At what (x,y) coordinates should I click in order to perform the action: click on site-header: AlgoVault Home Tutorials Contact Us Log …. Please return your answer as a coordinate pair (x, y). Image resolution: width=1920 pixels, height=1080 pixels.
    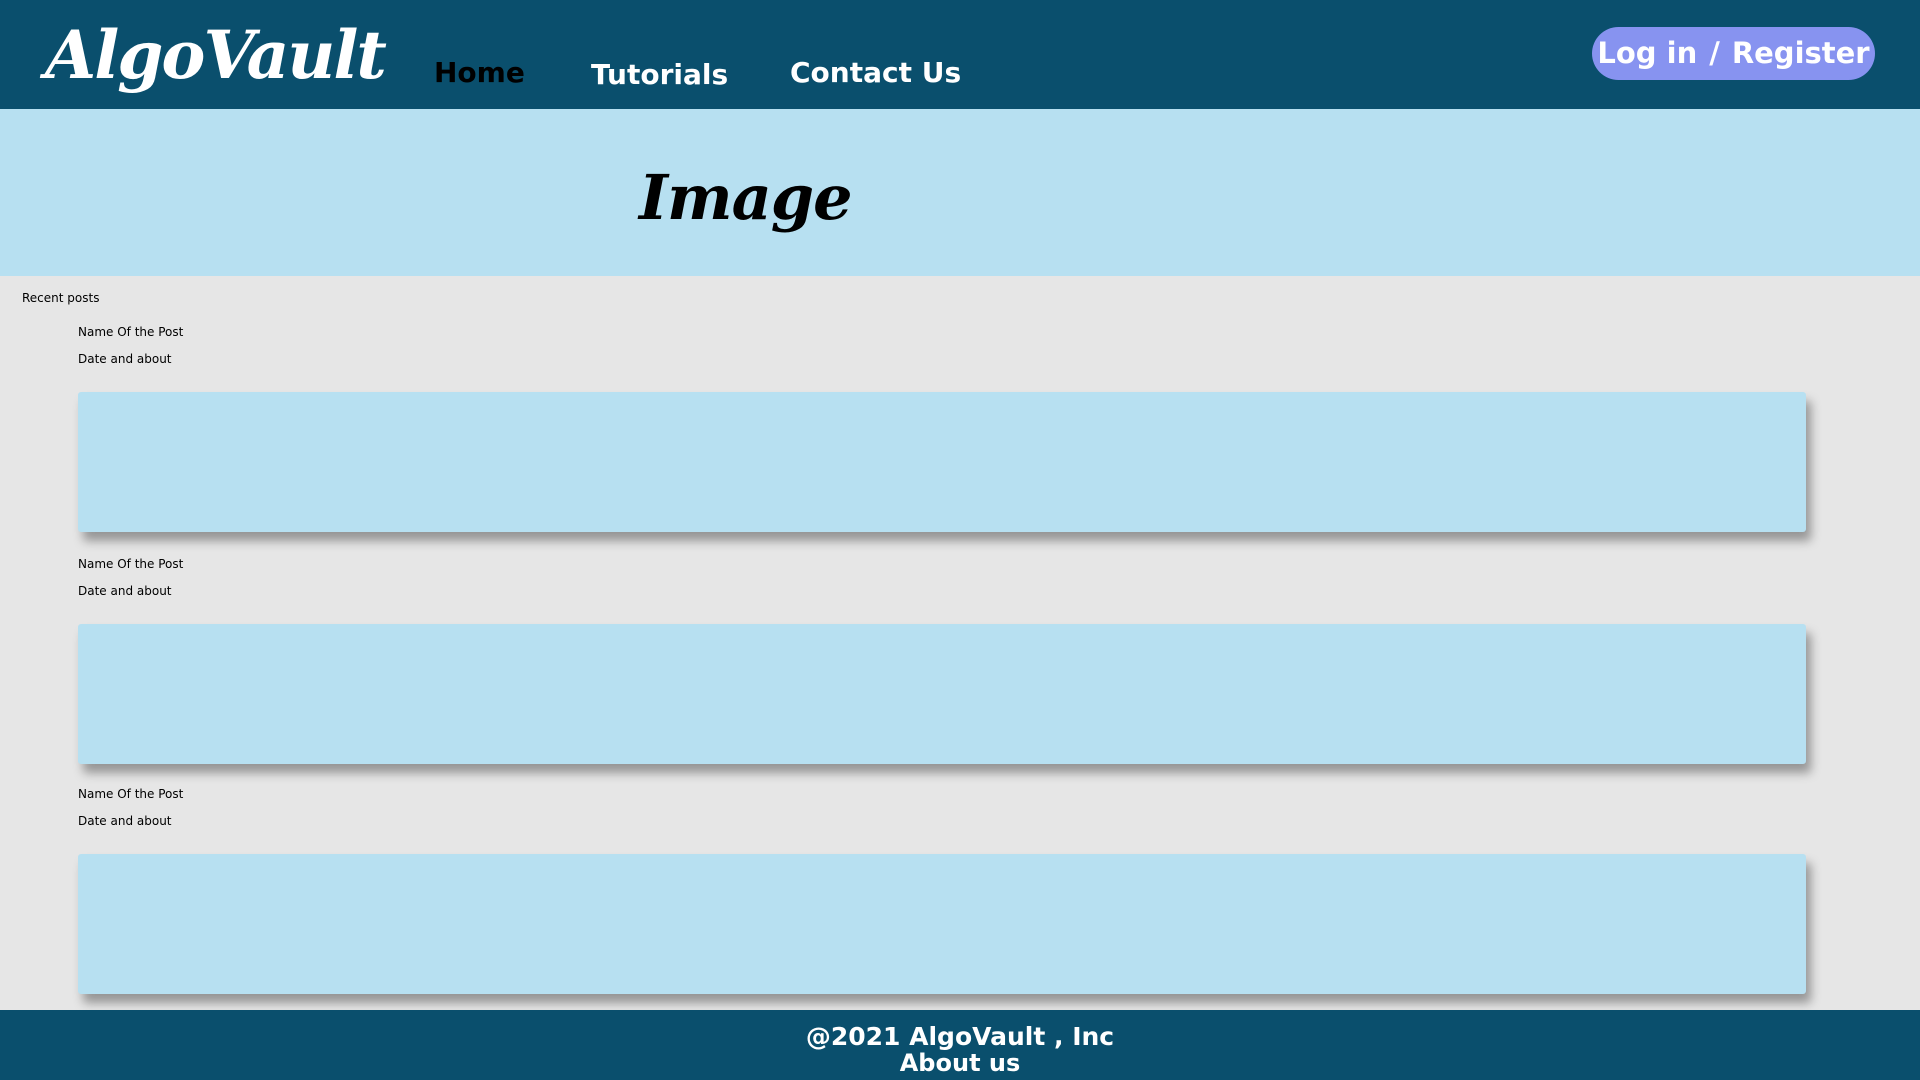
    Looking at the image, I should click on (960, 54).